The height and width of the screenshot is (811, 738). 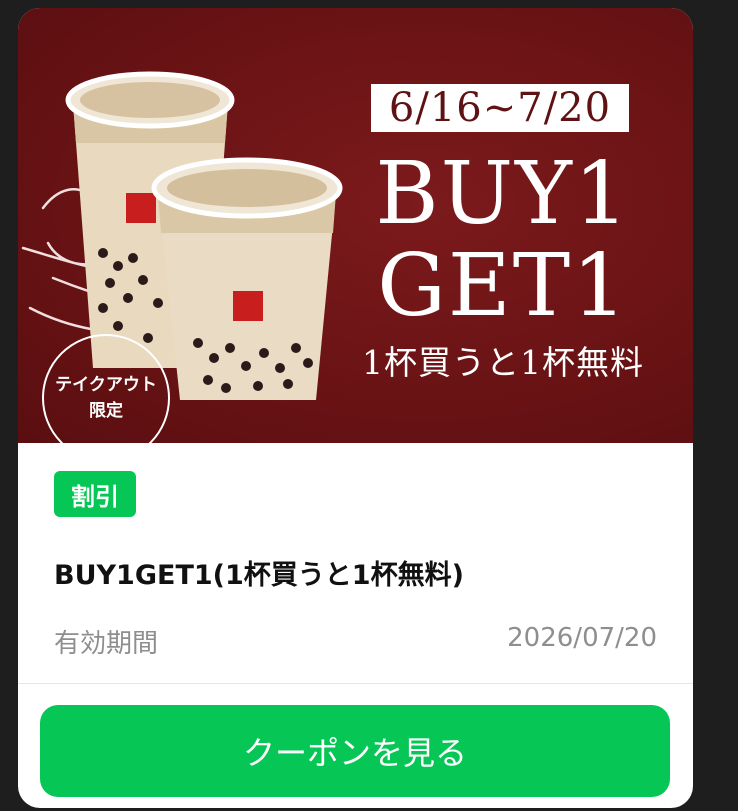 I want to click on headline-get1: GET1, so click(x=503, y=286).